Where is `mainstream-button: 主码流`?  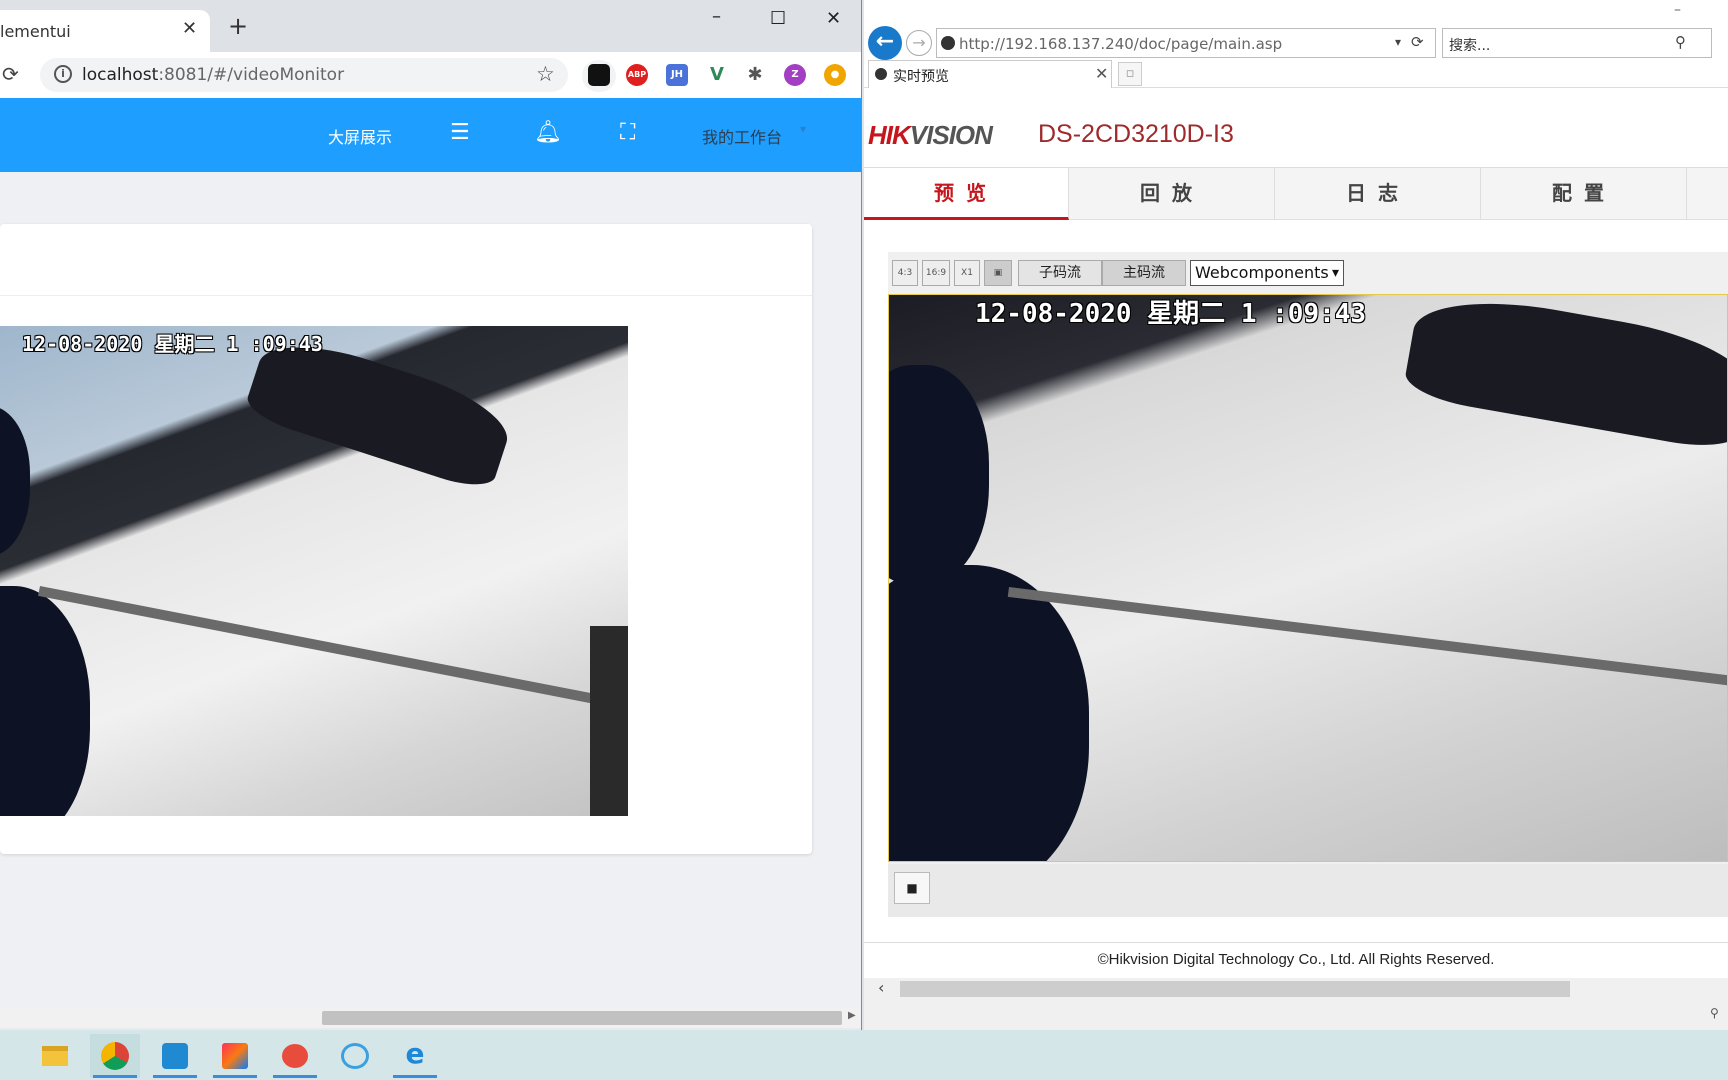
mainstream-button: 主码流 is located at coordinates (1144, 273).